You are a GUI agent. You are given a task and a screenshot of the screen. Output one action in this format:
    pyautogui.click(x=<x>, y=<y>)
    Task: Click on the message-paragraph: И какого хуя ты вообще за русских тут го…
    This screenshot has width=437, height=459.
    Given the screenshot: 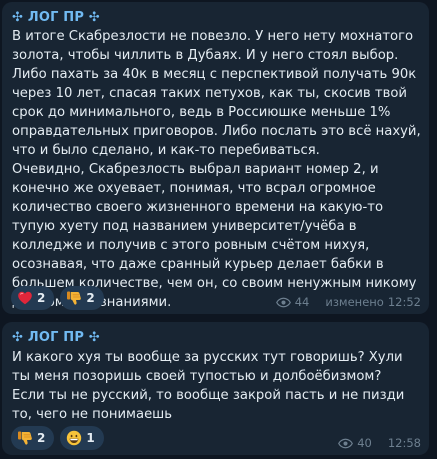 What is the action you would take?
    pyautogui.click(x=207, y=367)
    